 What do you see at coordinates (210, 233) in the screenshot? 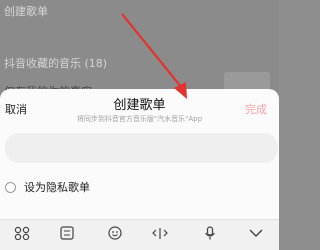
I see `microphone-icon` at bounding box center [210, 233].